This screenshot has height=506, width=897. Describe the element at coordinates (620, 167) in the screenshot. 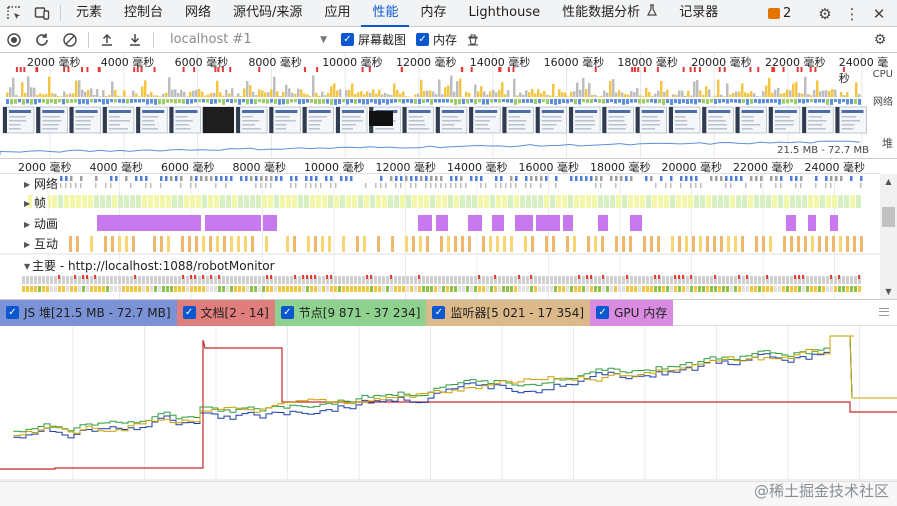

I see `ruler-tick-label: 18000 毫秒` at that location.